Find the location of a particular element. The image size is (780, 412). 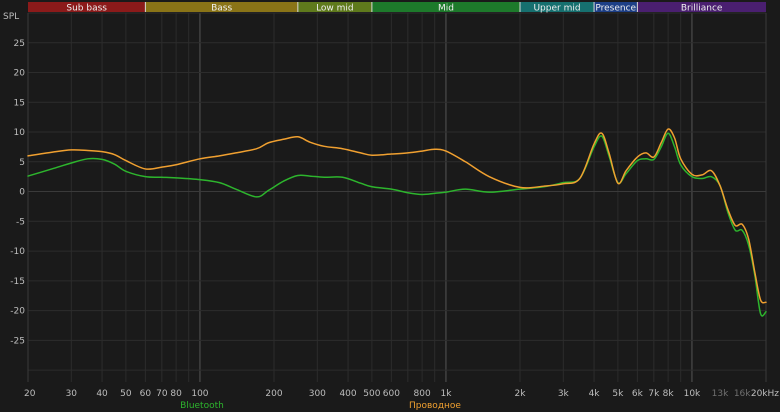

x-tick-21: 8k is located at coordinates (669, 394).